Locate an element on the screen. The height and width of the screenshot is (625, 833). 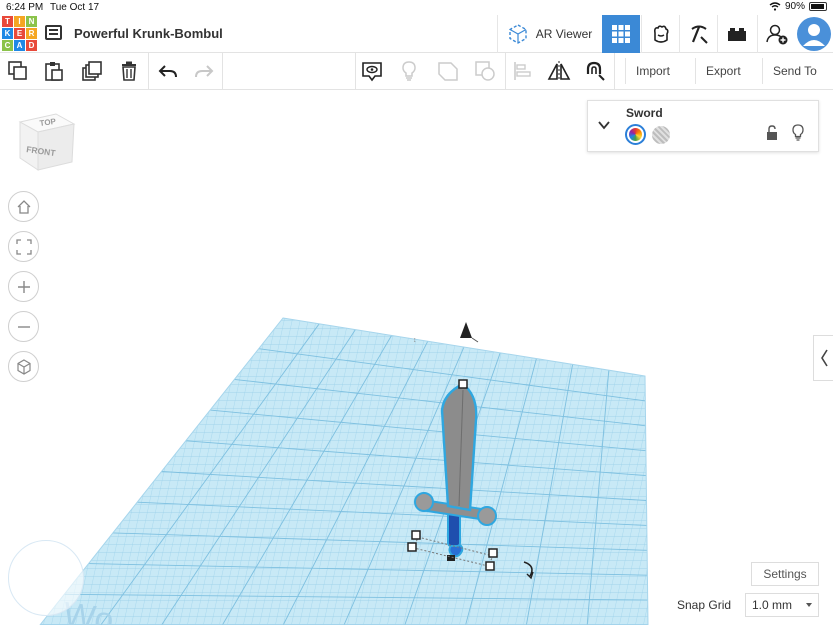
logo-letter: D is located at coordinates (31, 45).